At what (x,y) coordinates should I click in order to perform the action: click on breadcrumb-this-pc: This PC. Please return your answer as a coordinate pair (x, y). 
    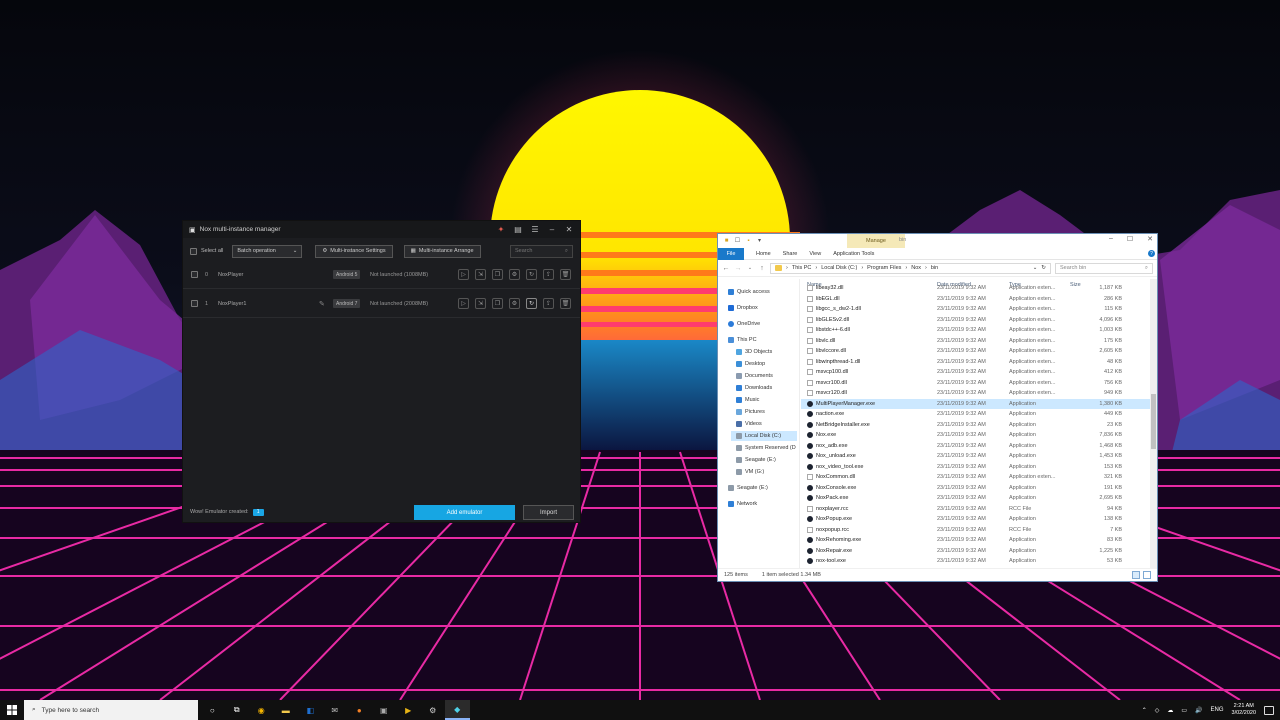
    Looking at the image, I should click on (802, 268).